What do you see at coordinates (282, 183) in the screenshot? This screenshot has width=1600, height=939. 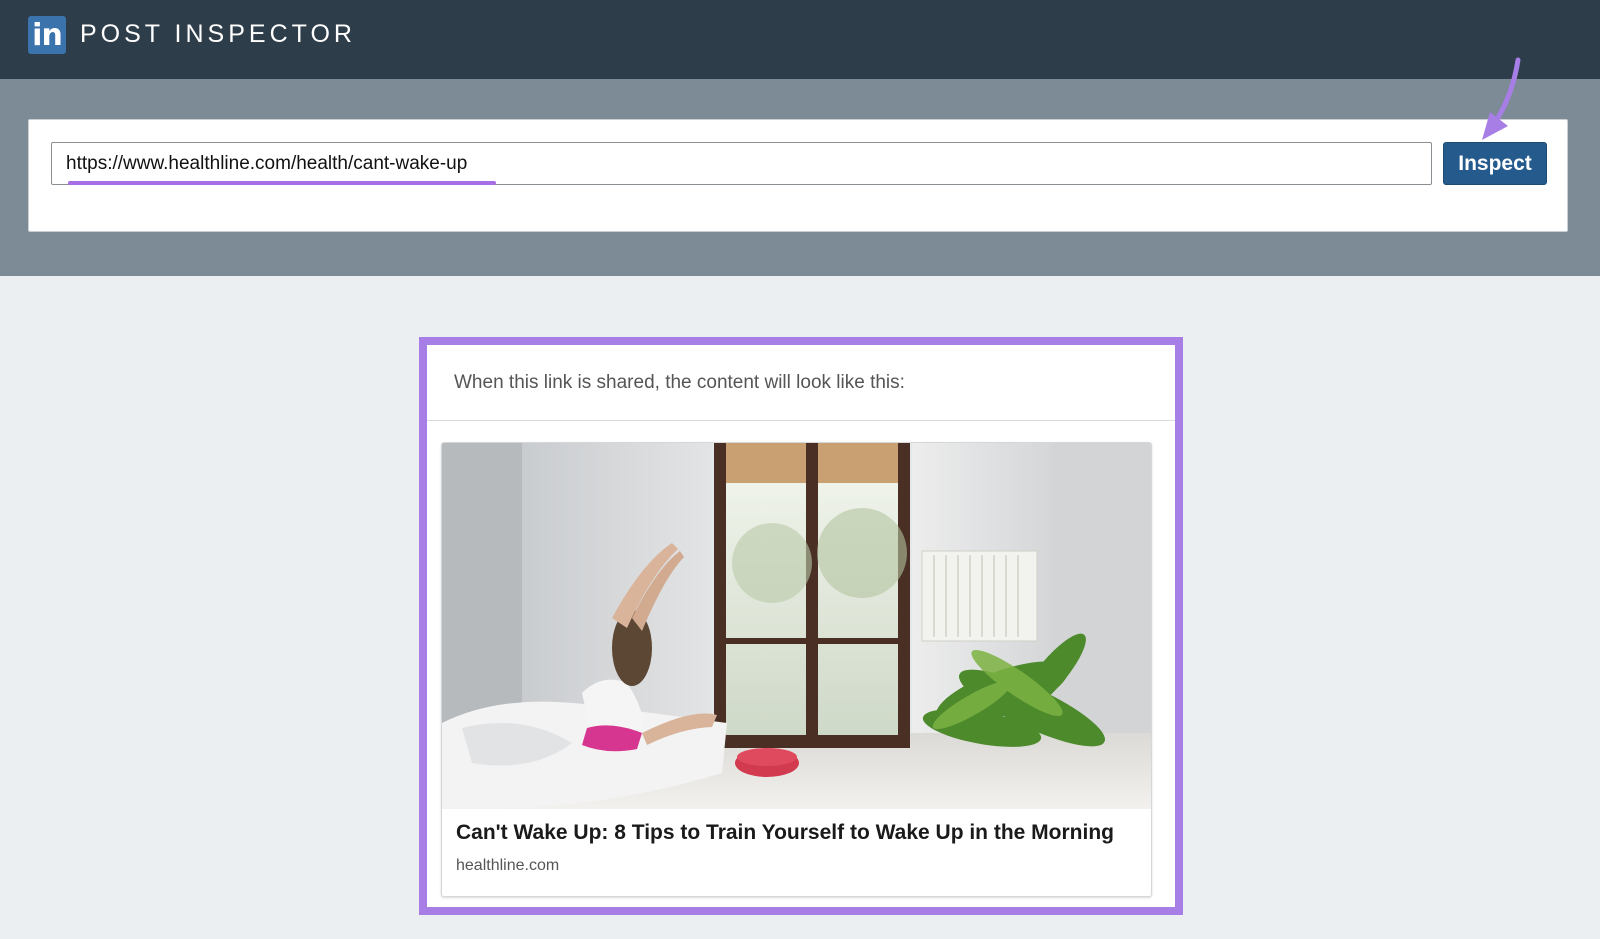 I see `url-highlight-underline` at bounding box center [282, 183].